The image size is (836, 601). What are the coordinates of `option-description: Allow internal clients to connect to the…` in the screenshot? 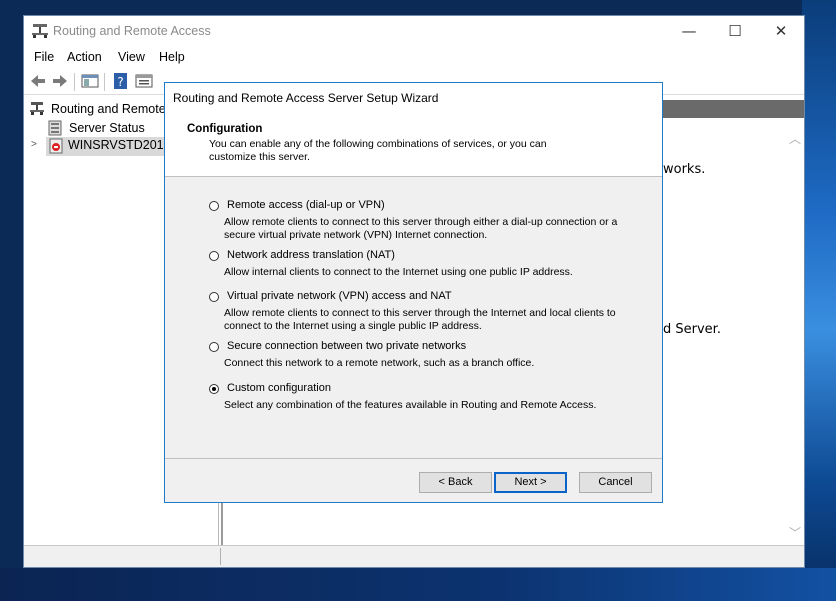 It's located at (398, 272).